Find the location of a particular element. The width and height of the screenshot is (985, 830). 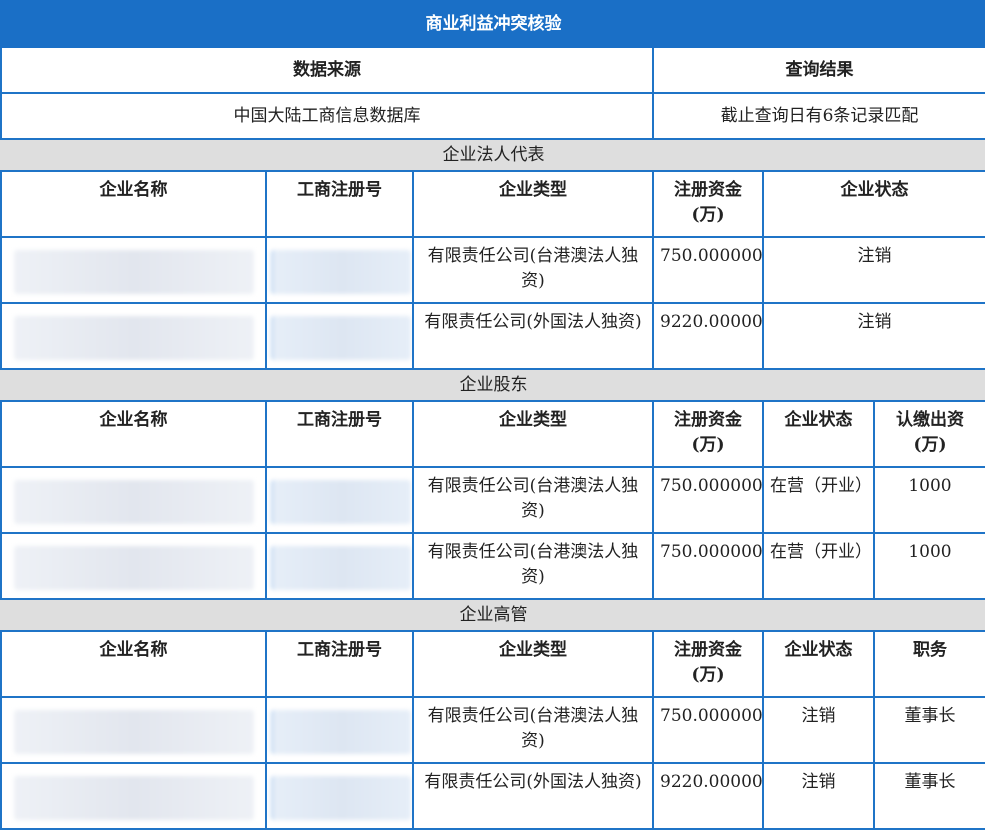

title-row: 商业利益冲突核验 is located at coordinates (492, 24).